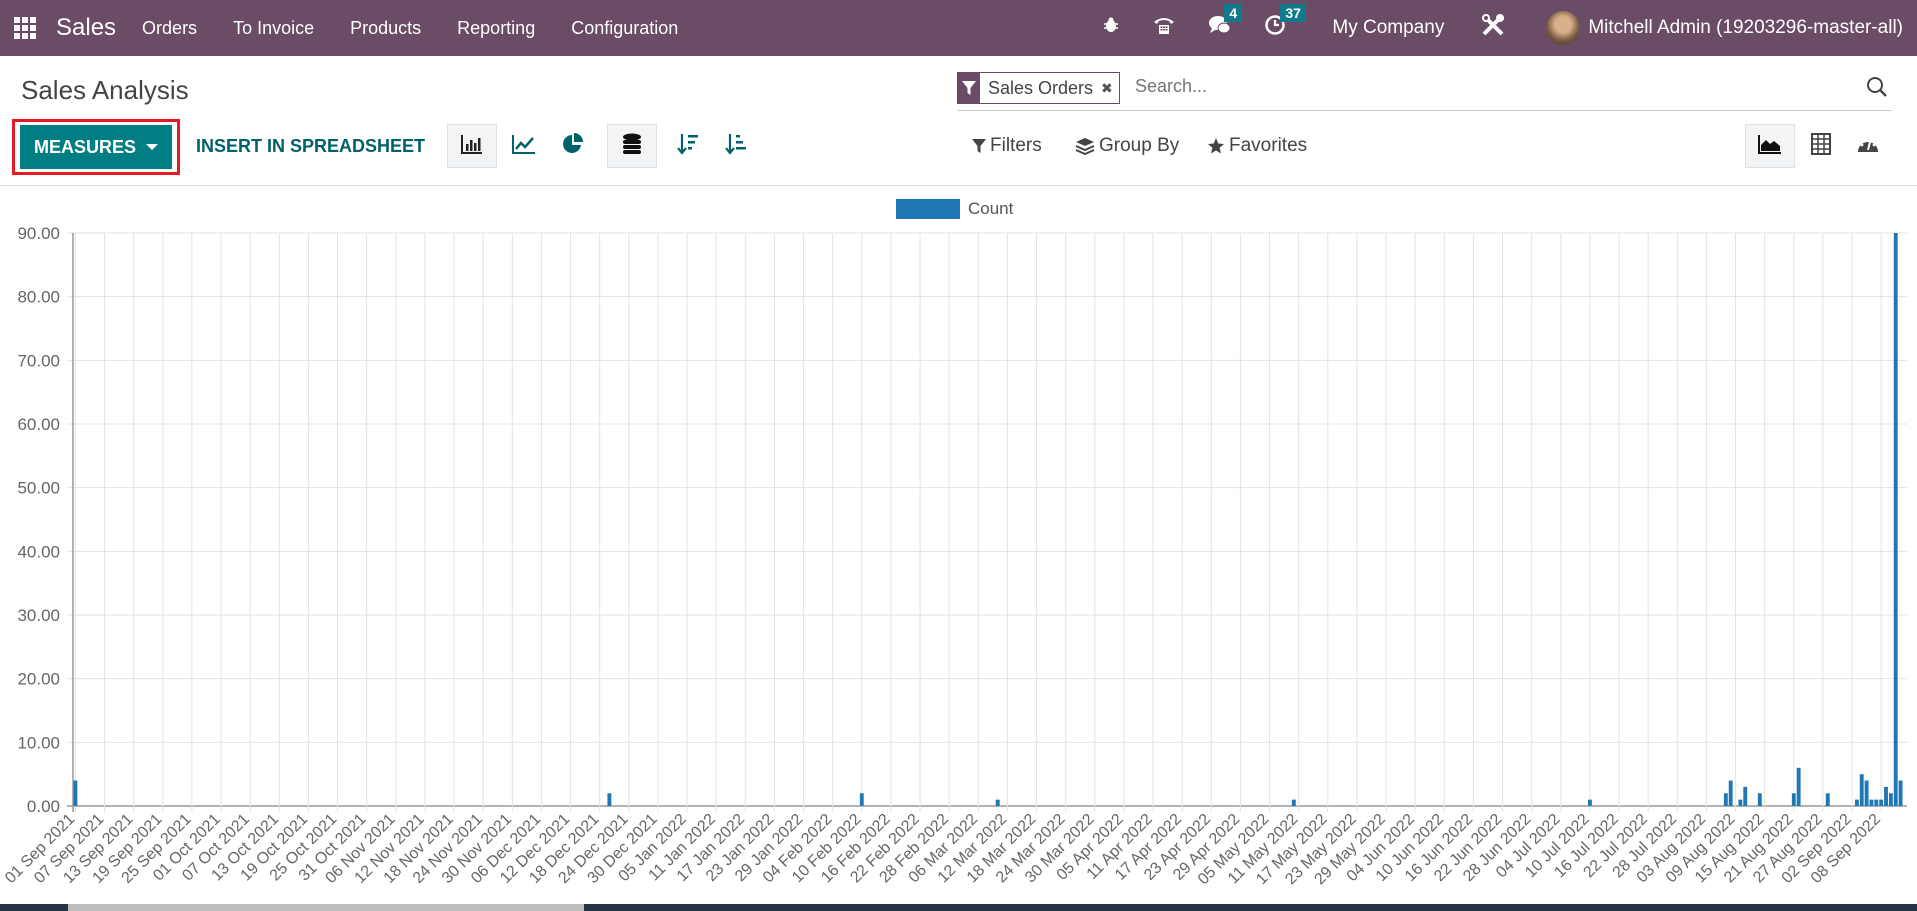 The width and height of the screenshot is (1917, 911). I want to click on y-tick-label: 80.00, so click(38, 297).